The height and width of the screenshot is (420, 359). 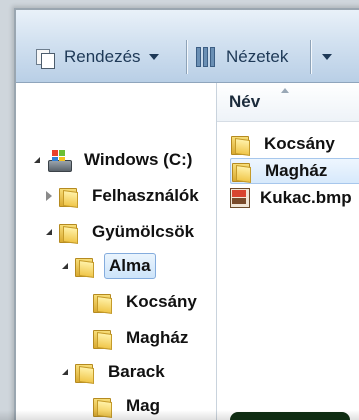 I want to click on tree-item-label: Magház, so click(x=157, y=337).